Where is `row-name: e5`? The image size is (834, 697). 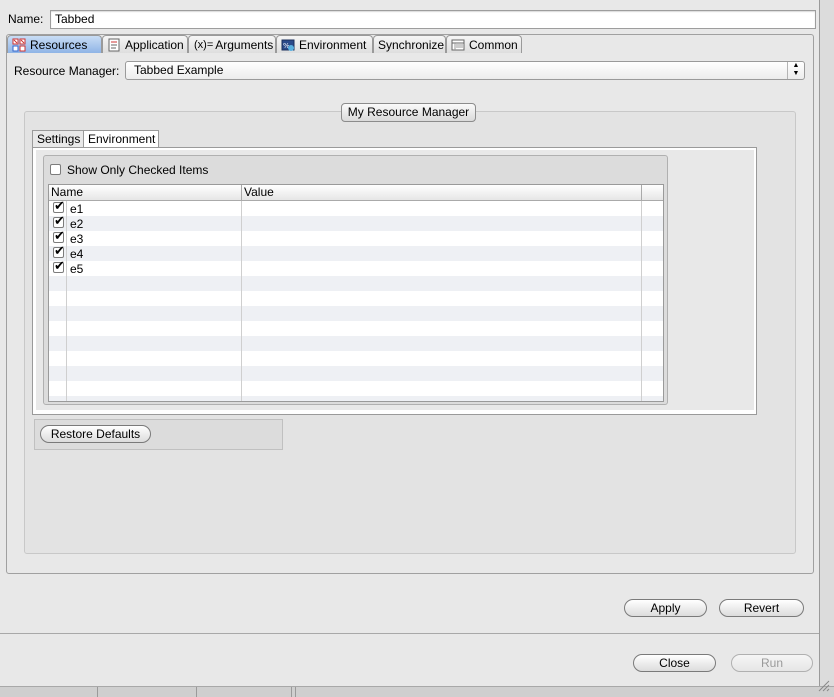 row-name: e5 is located at coordinates (77, 269).